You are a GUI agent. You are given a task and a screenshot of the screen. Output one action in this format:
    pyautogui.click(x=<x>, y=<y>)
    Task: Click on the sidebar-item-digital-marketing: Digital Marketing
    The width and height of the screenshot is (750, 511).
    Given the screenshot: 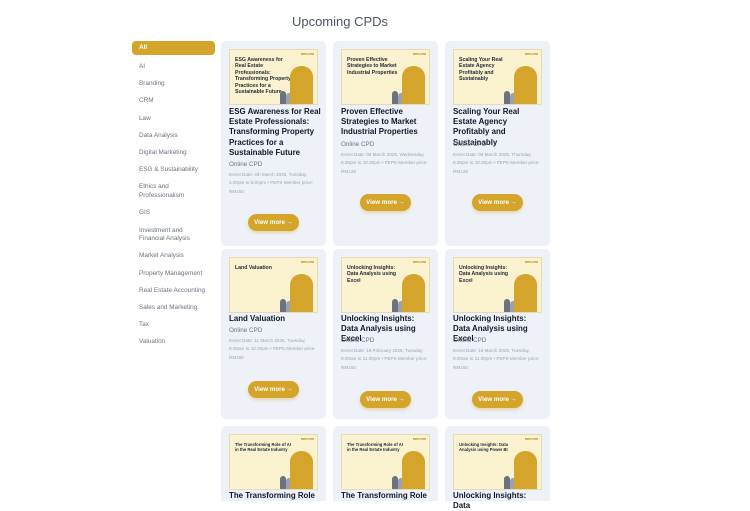 What is the action you would take?
    pyautogui.click(x=173, y=153)
    